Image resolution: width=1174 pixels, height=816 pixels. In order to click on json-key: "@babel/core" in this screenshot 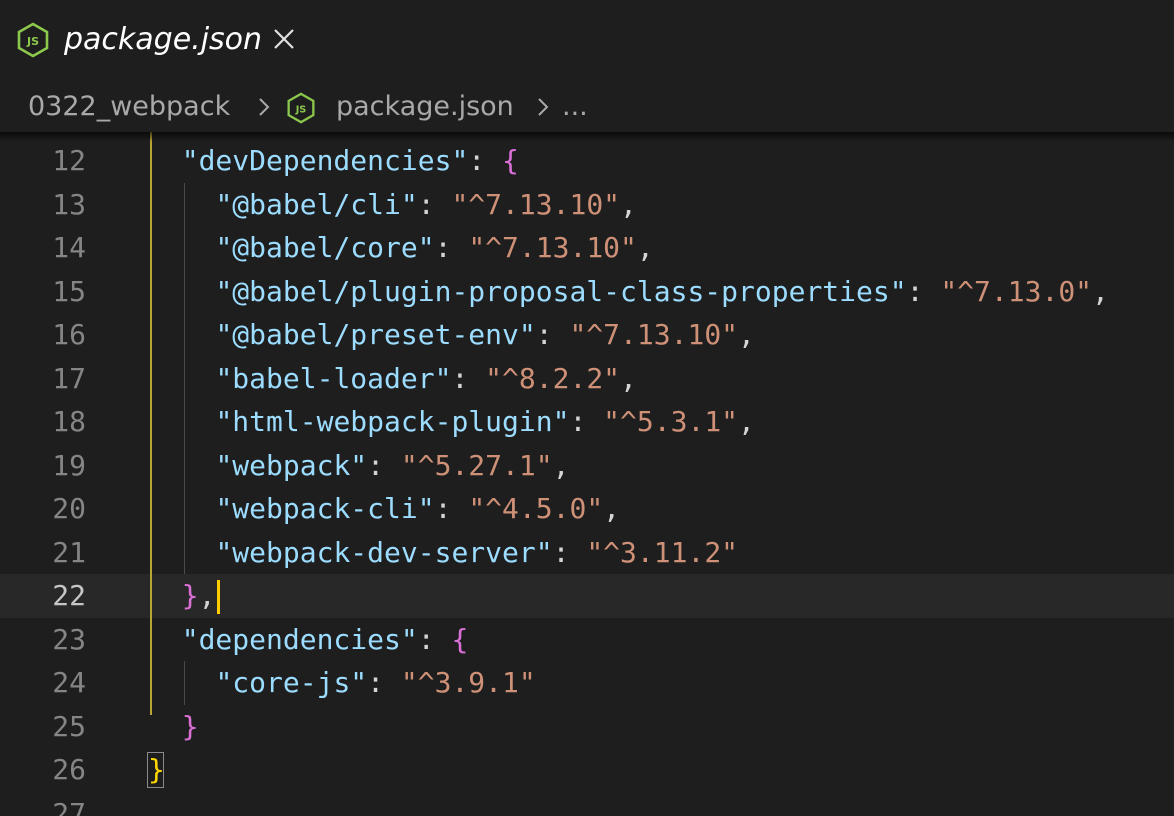, I will do `click(325, 247)`.